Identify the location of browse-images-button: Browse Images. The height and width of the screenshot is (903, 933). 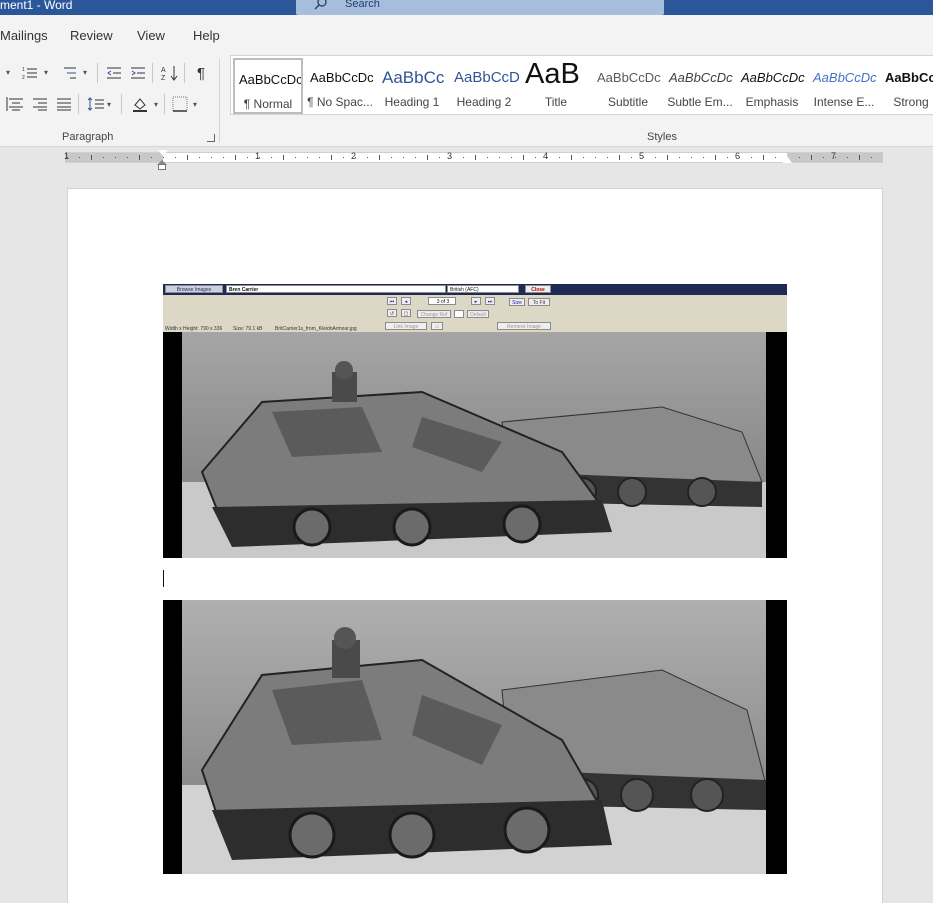
(194, 289).